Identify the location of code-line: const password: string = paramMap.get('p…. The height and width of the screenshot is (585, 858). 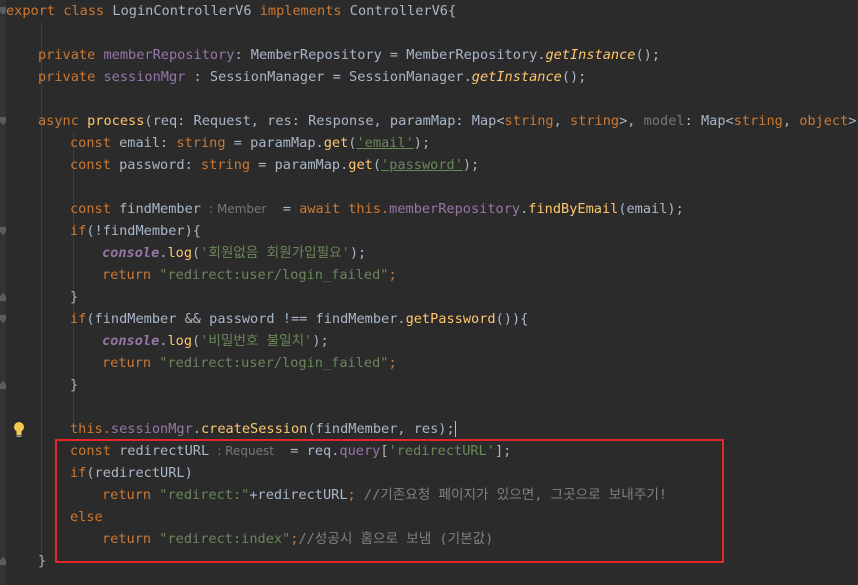
(274, 165).